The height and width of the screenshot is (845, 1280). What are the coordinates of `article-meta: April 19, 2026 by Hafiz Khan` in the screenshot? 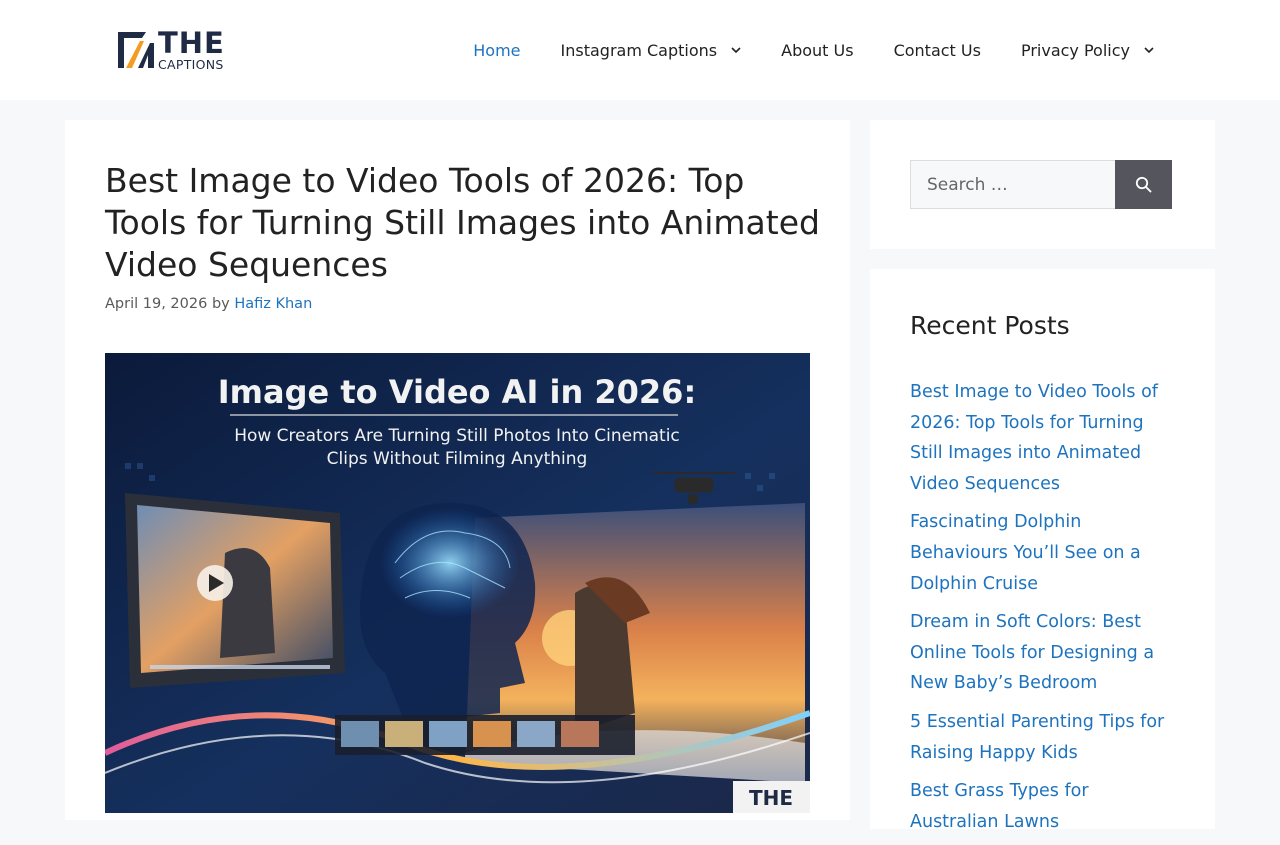 It's located at (208, 304).